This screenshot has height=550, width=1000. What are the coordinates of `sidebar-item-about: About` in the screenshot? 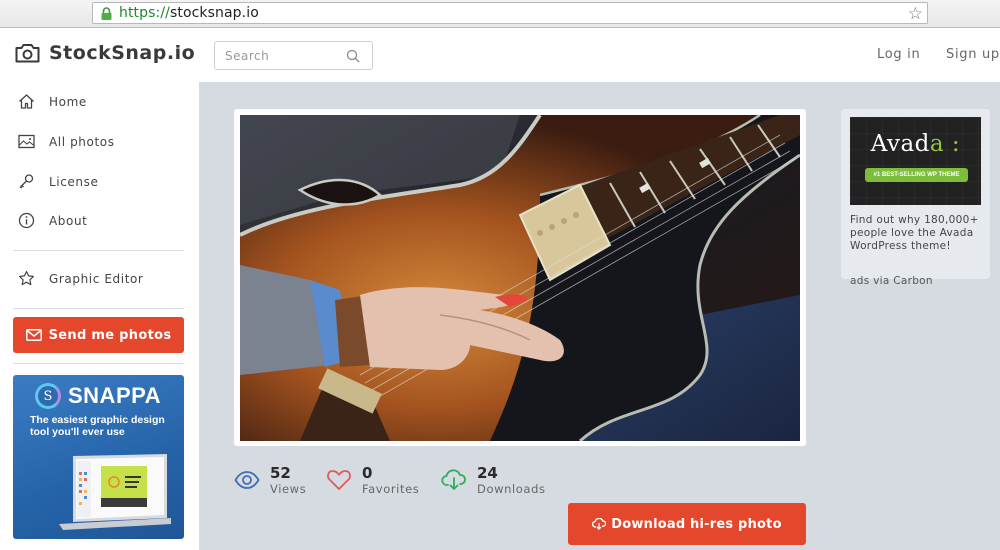 It's located at (52, 220).